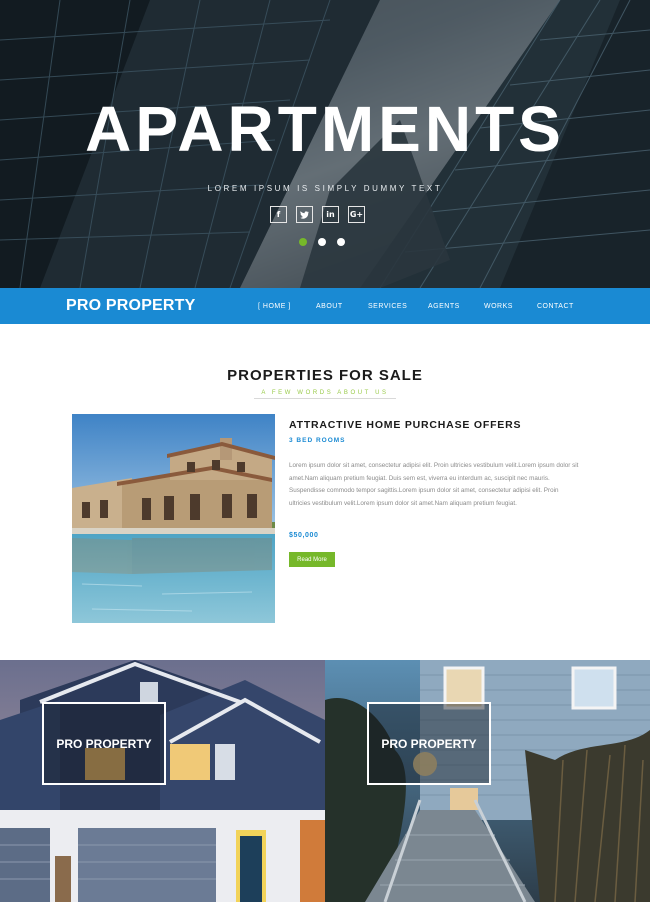  Describe the element at coordinates (510, 306) in the screenshot. I see `nav-item-works: WORKS` at that location.